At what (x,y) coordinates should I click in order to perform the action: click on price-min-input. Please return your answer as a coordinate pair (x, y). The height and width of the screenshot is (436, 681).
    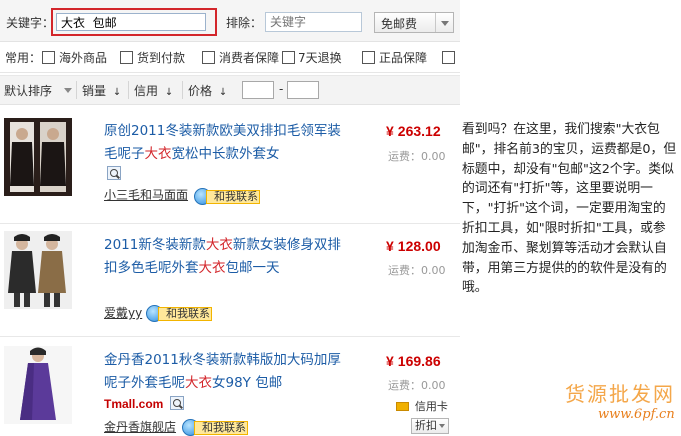
    Looking at the image, I should click on (258, 90).